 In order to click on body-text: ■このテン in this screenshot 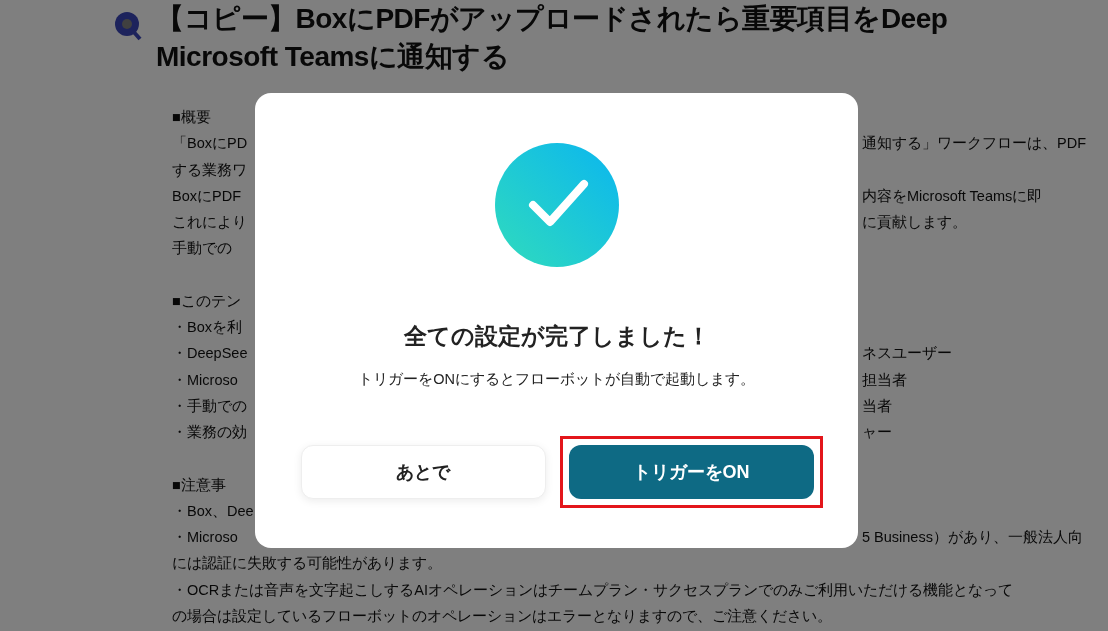, I will do `click(206, 301)`.